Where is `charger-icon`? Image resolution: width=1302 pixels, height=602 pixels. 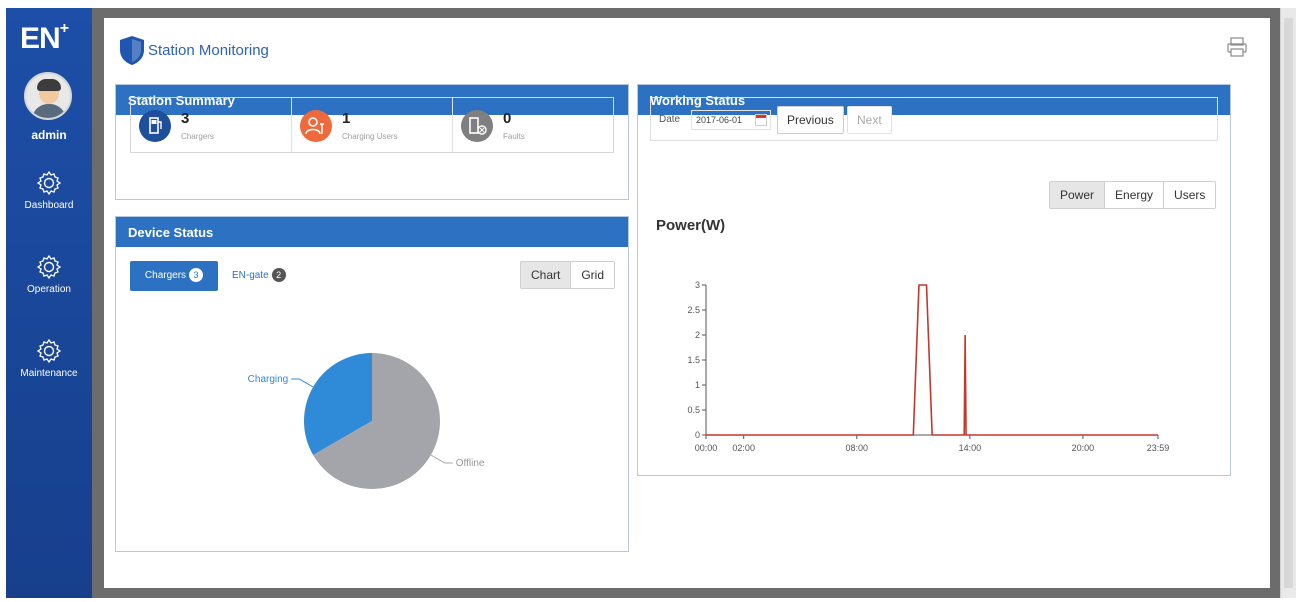 charger-icon is located at coordinates (155, 126).